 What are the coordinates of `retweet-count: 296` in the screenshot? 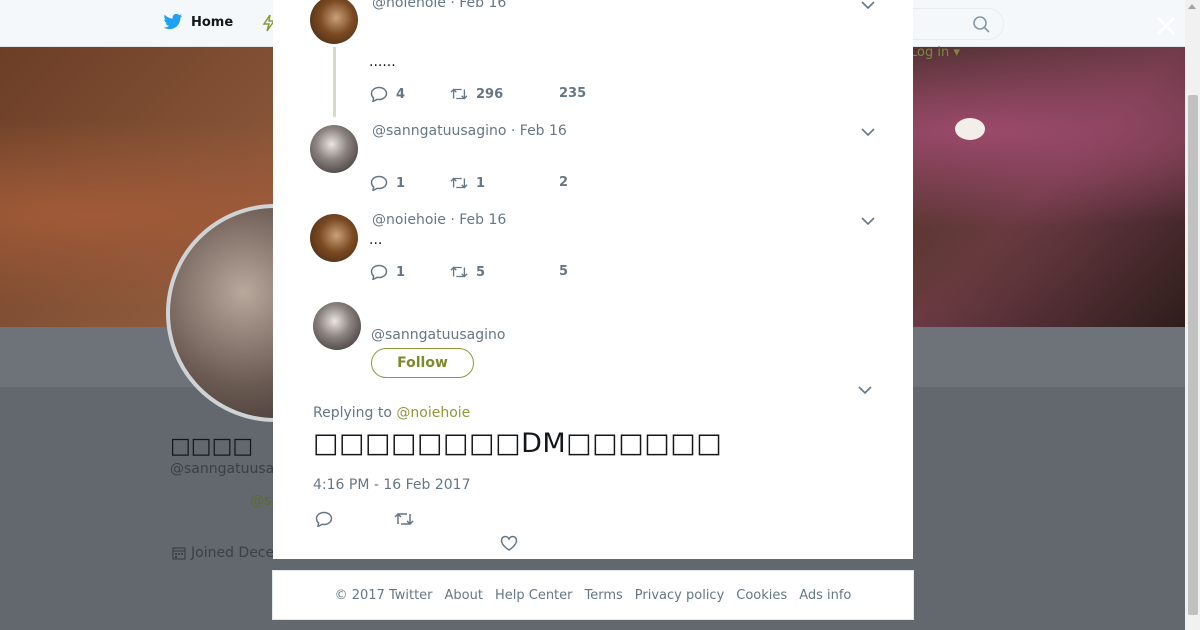 It's located at (490, 94).